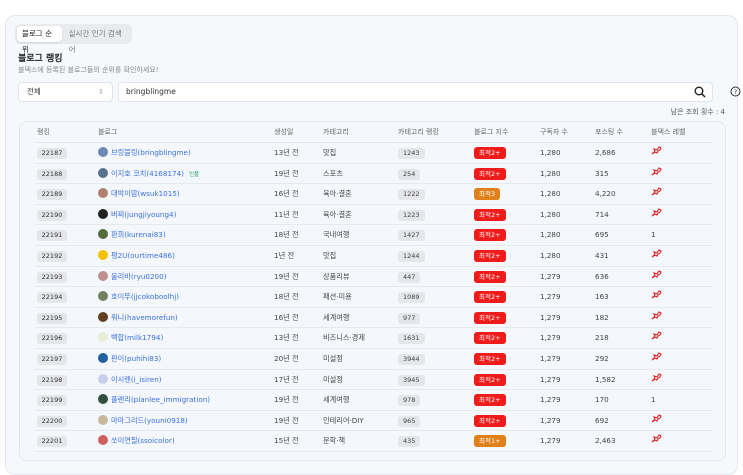 This screenshot has width=743, height=475. What do you see at coordinates (154, 400) in the screenshot?
I see `blog-link: 플랜리(planlee_immigration)` at bounding box center [154, 400].